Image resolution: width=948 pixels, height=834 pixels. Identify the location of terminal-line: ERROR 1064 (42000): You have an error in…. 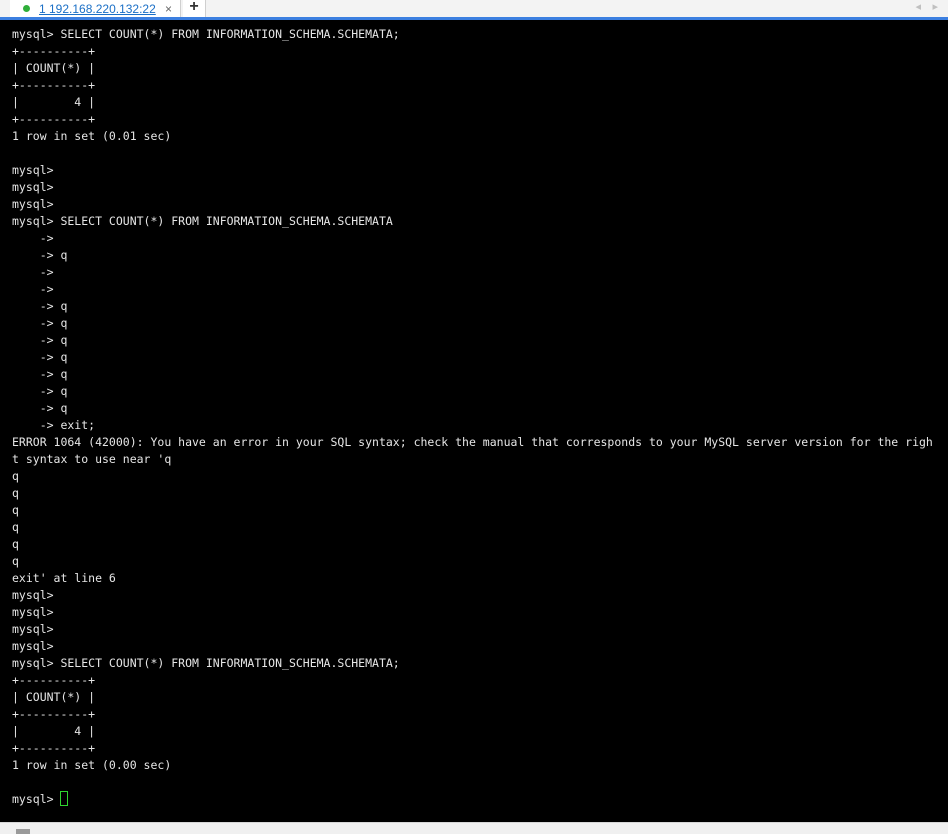
(472, 442).